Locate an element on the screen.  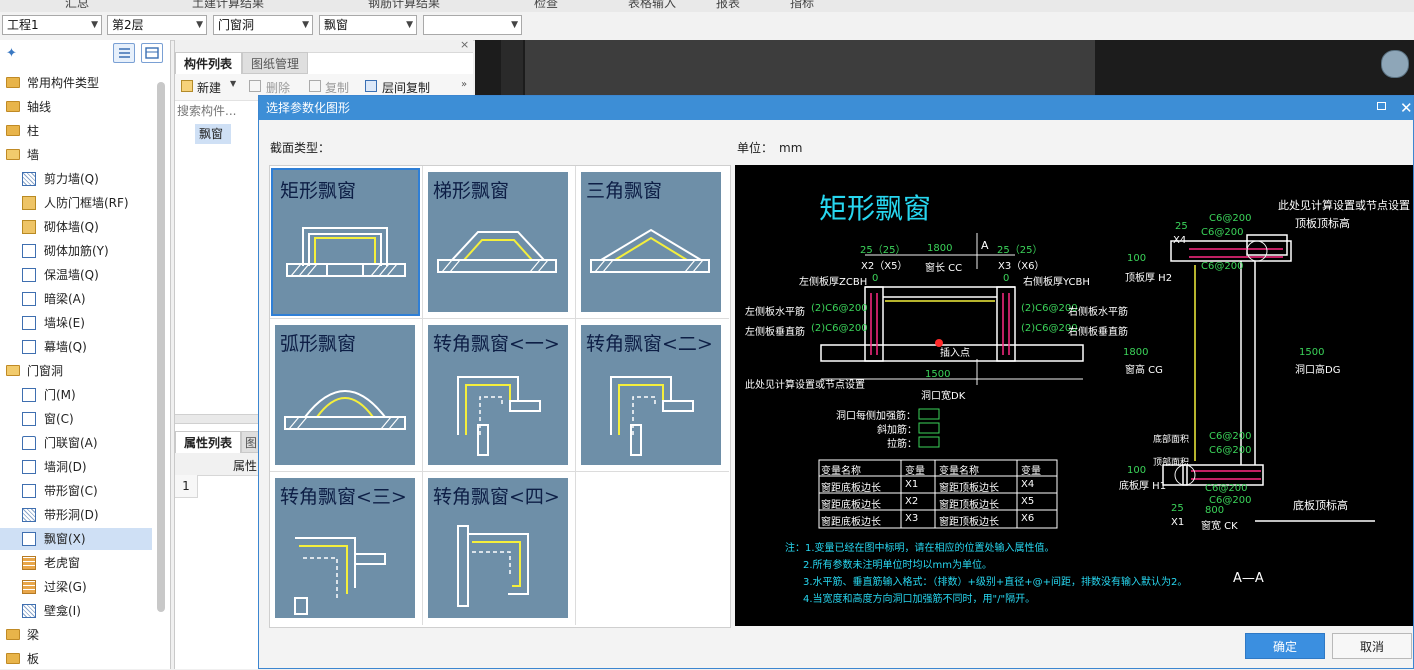
menu-item-rebar-results: 钢筋计算结果 is located at coordinates (404, 5).